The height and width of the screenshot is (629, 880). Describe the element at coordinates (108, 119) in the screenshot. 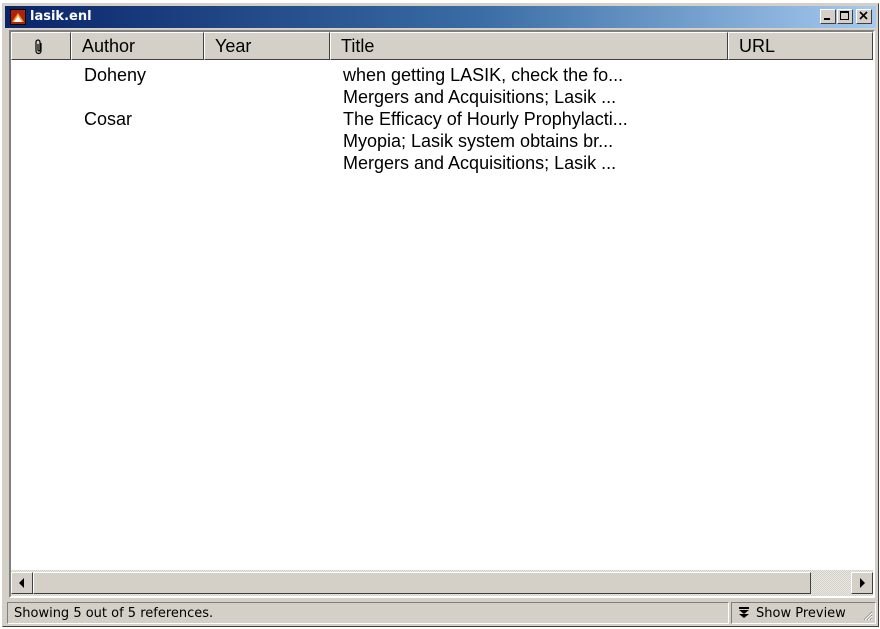

I see `author-cell: Cosar` at that location.